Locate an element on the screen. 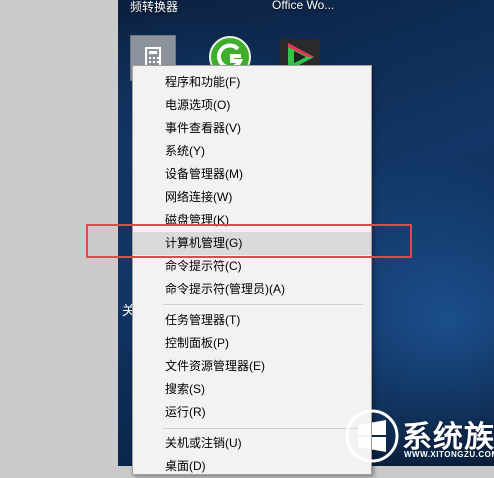 This screenshot has width=494, height=478. menu-item-programs-features: 程序和功能(F) is located at coordinates (252, 82).